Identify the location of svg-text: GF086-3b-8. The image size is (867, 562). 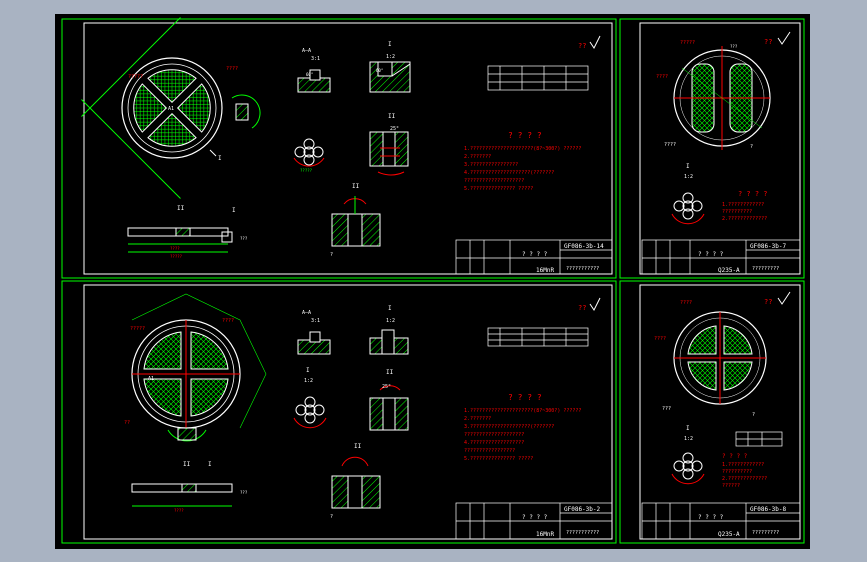
(768, 509).